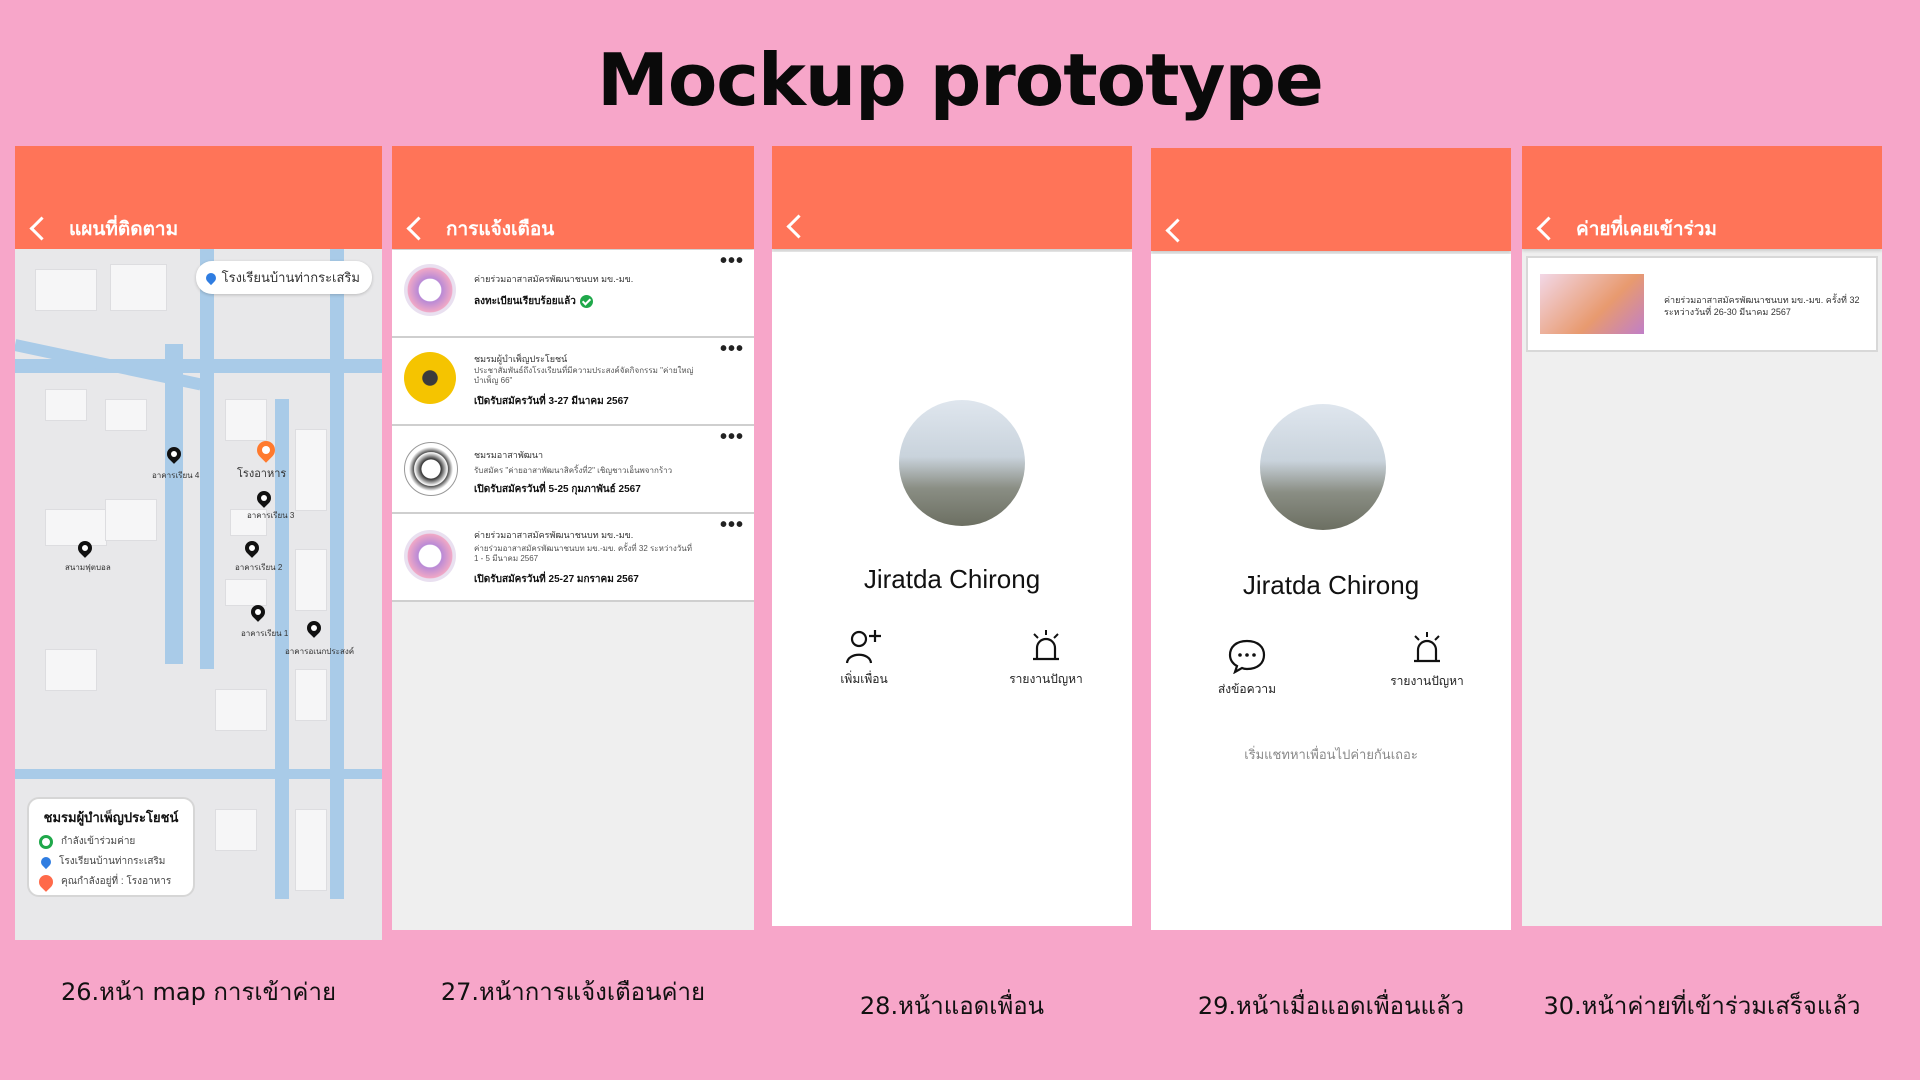 The height and width of the screenshot is (1080, 1920). What do you see at coordinates (320, 651) in the screenshot?
I see `map-pin-label: อาคารอเนกประสงค์` at bounding box center [320, 651].